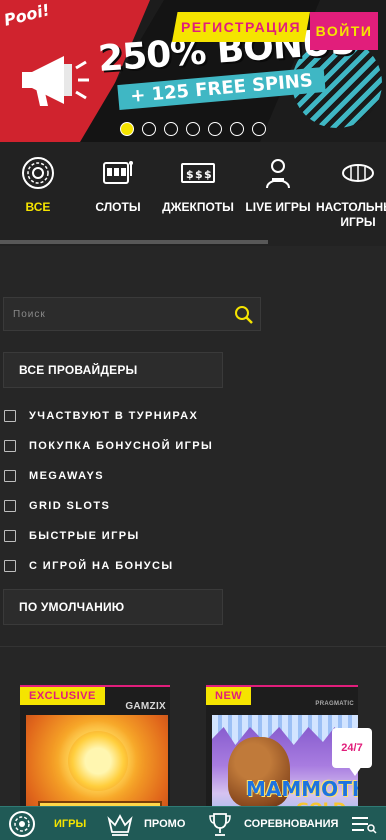  Describe the element at coordinates (241, 27) in the screenshot. I see `register-button: РЕГИСТРАЦИЯ` at that location.